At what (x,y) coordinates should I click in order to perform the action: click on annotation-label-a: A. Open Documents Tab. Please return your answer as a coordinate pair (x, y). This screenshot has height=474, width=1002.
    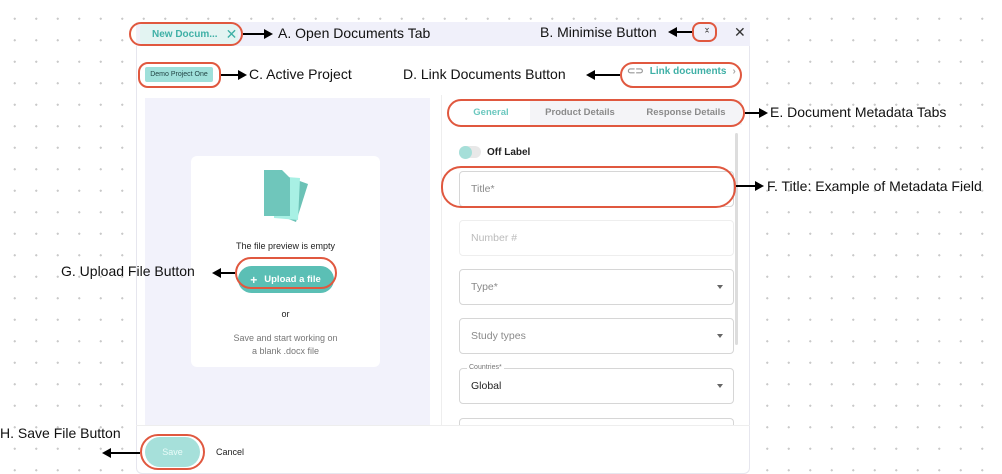
    Looking at the image, I should click on (354, 33).